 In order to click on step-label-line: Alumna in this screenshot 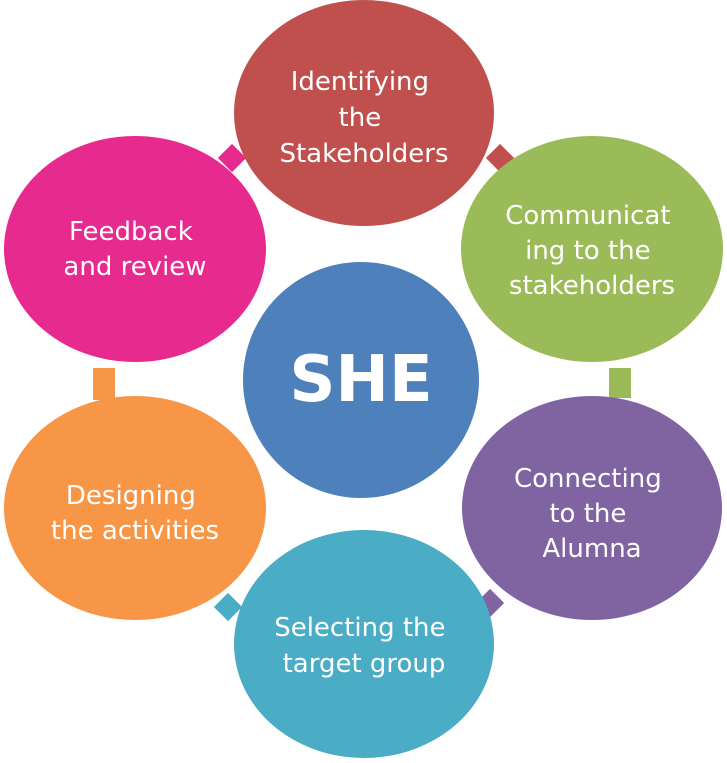, I will do `click(591, 549)`.